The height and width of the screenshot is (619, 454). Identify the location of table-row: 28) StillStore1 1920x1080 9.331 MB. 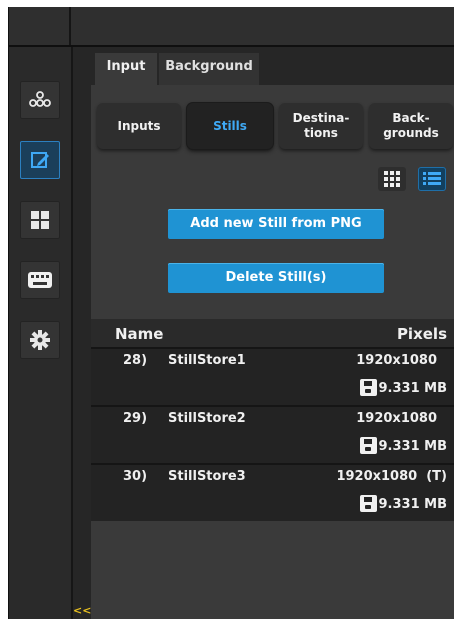
(272, 376).